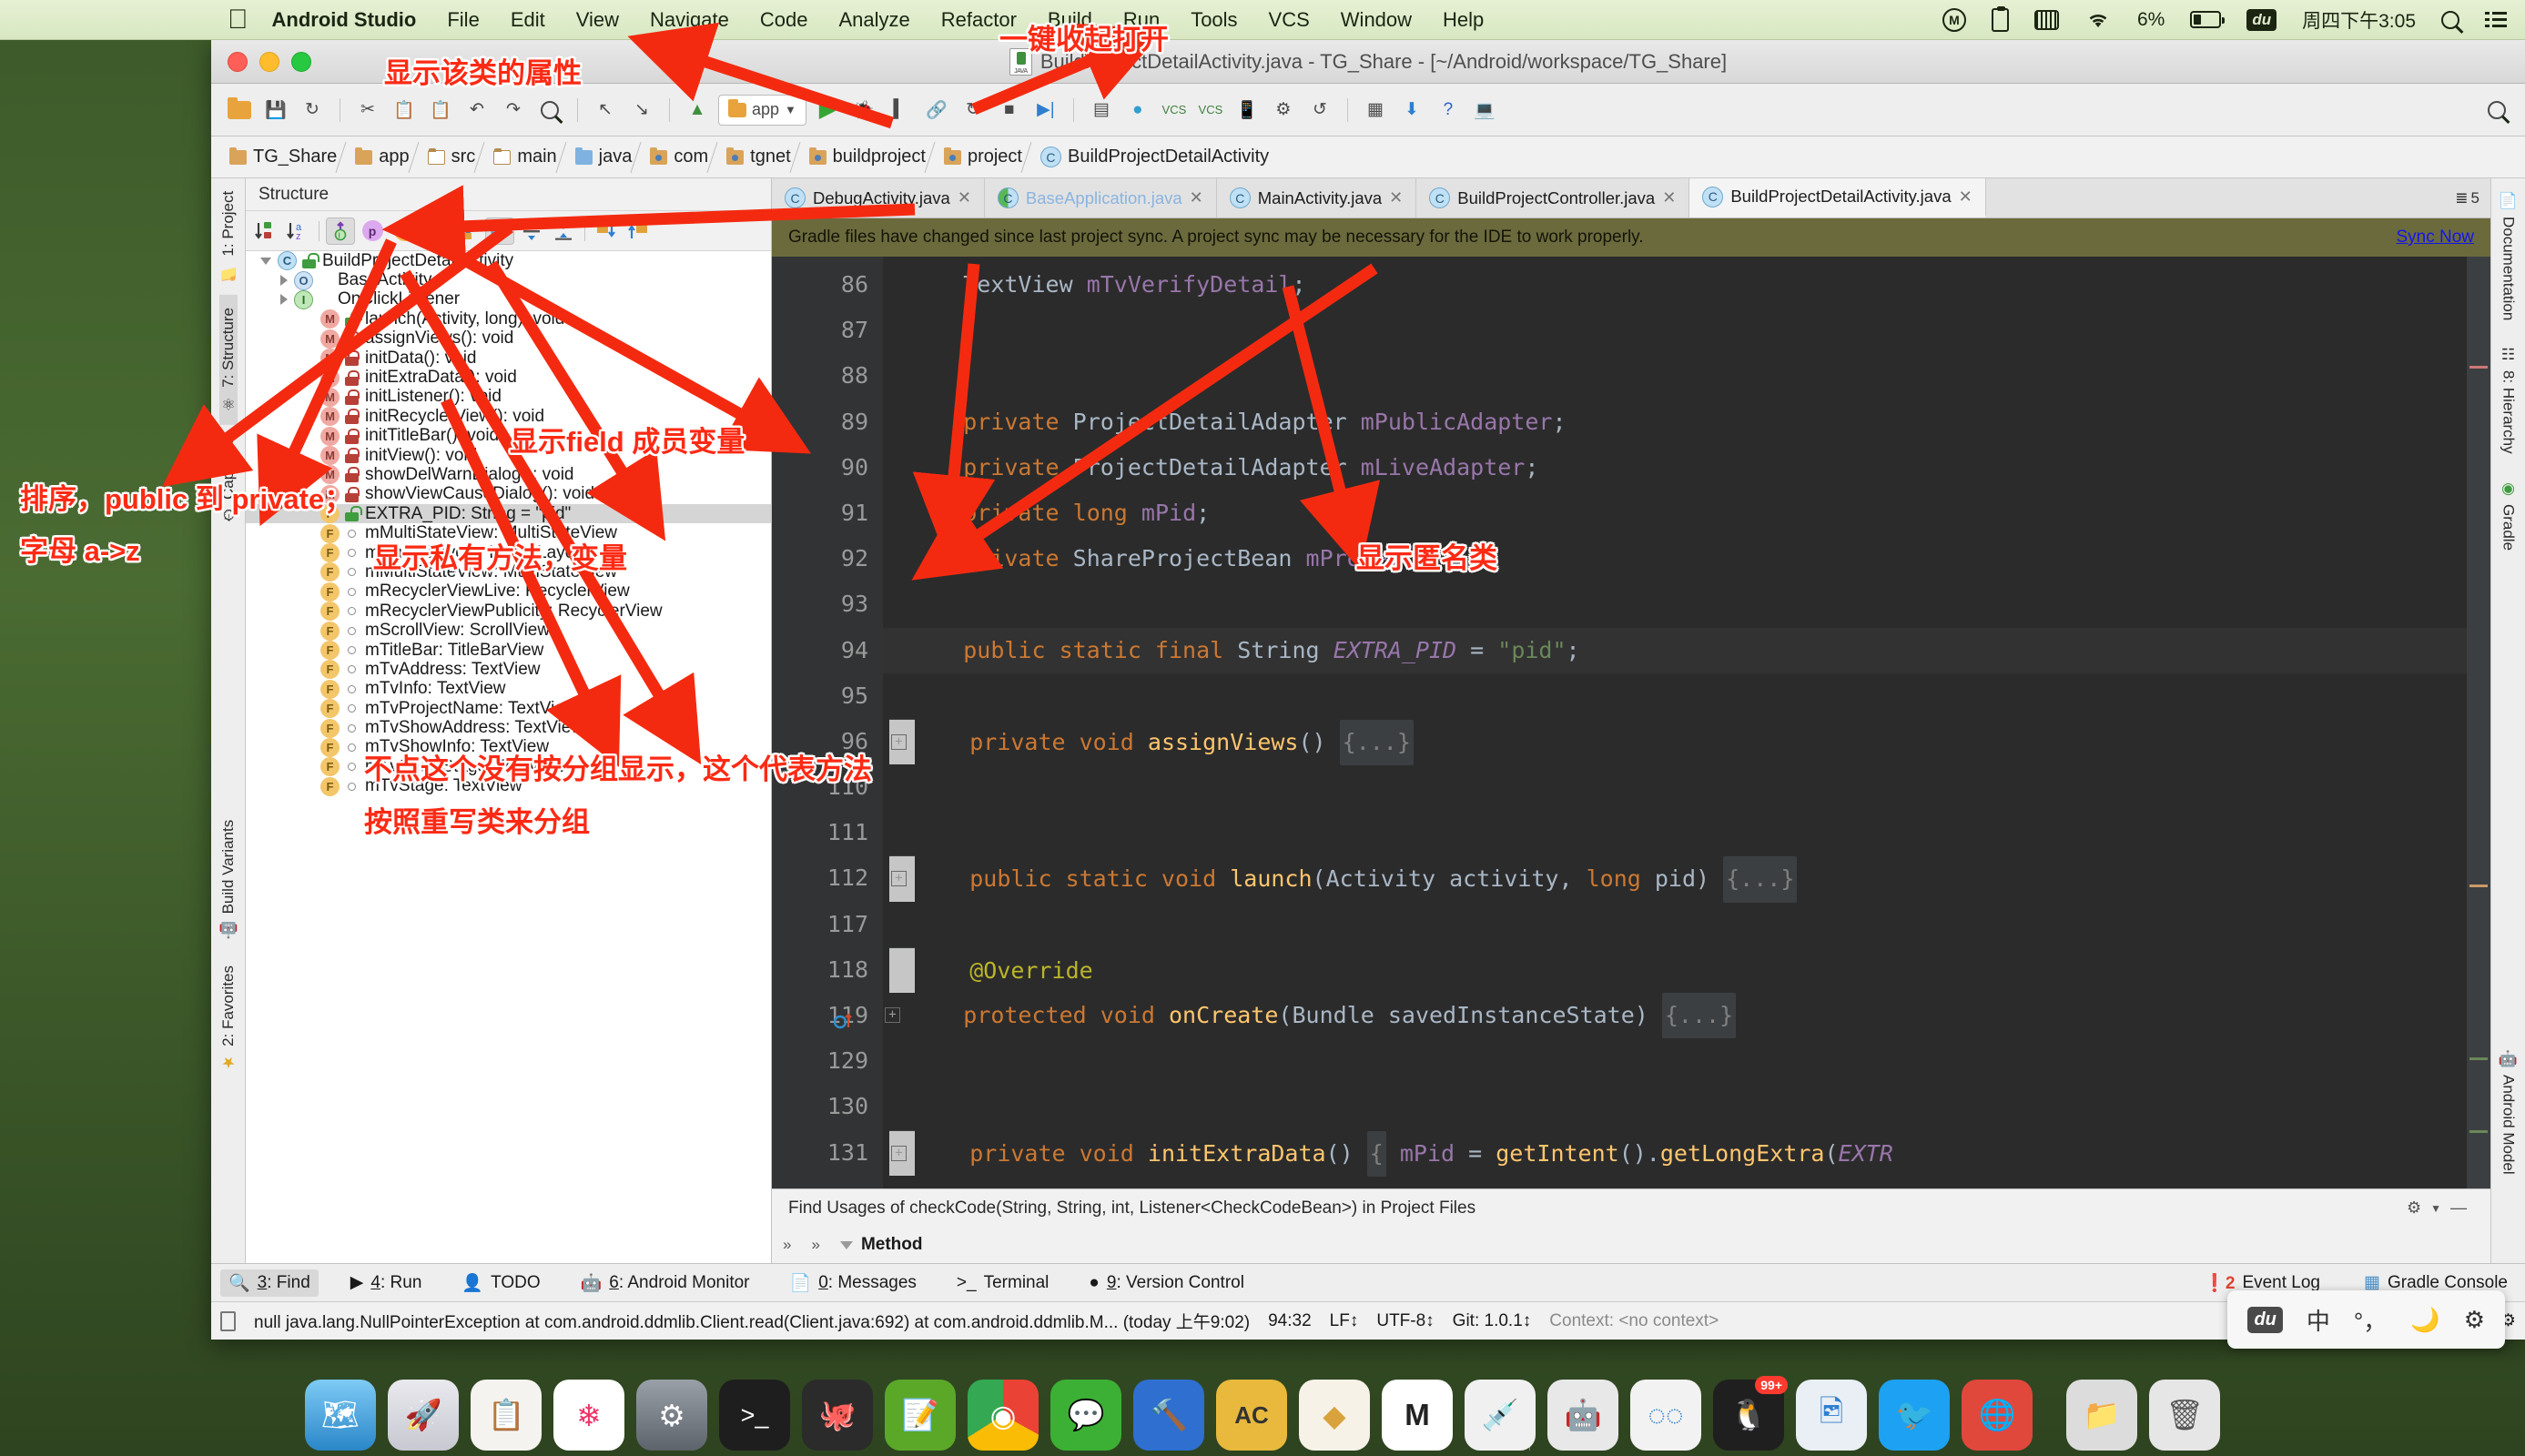  I want to click on breadcrumb-item-tg-share: TG_Share, so click(285, 157).